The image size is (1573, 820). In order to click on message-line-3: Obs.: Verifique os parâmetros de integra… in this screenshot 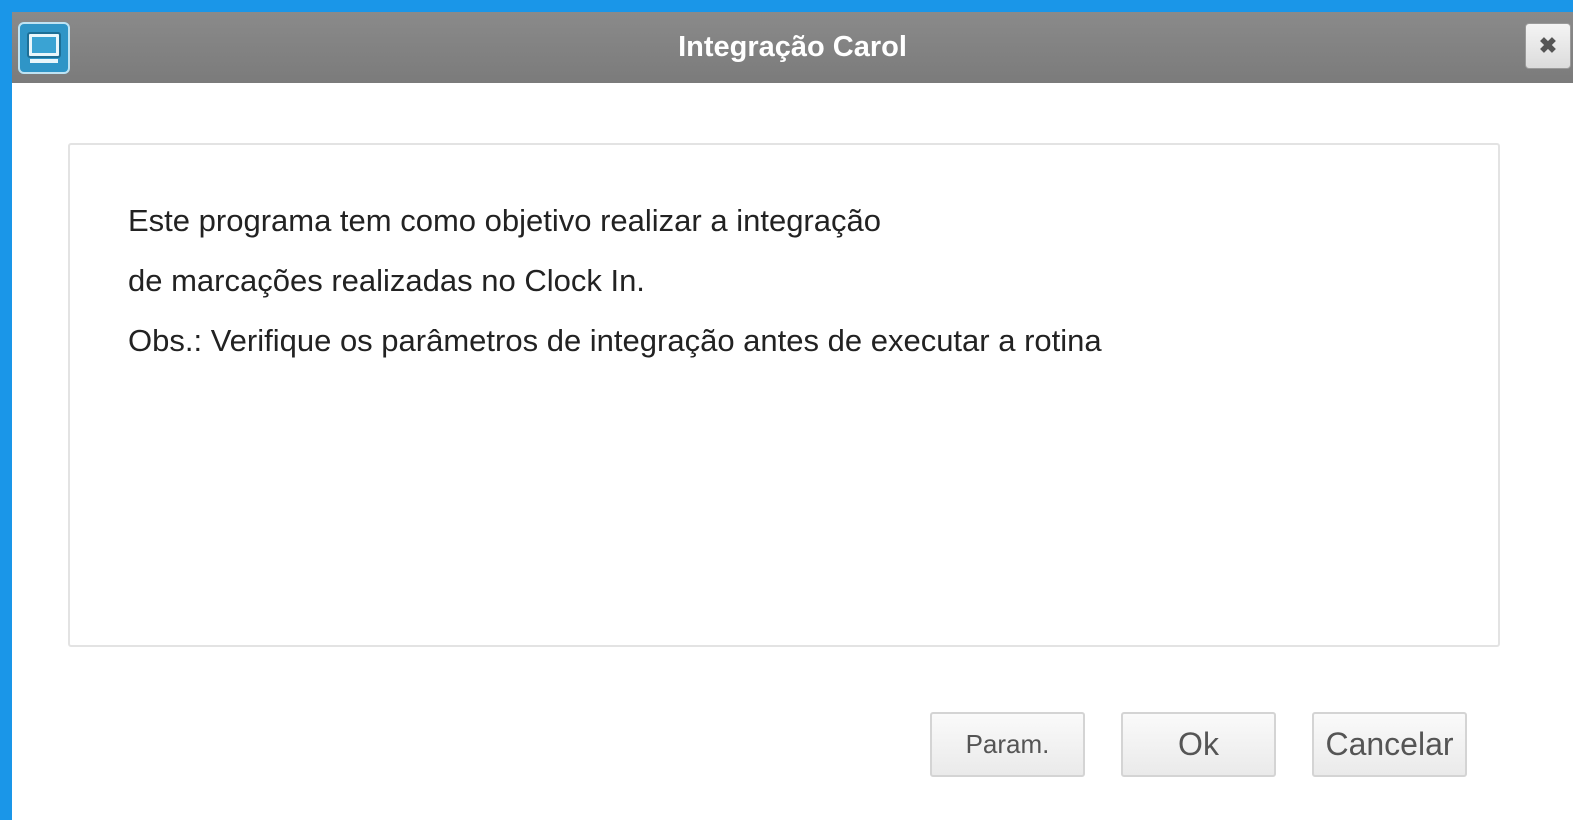, I will do `click(615, 340)`.